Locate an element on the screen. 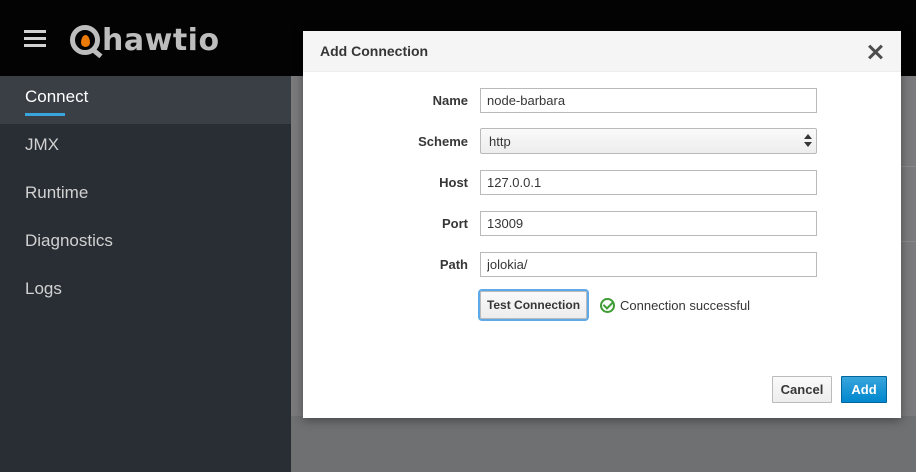  connection-status: Connection successful is located at coordinates (675, 305).